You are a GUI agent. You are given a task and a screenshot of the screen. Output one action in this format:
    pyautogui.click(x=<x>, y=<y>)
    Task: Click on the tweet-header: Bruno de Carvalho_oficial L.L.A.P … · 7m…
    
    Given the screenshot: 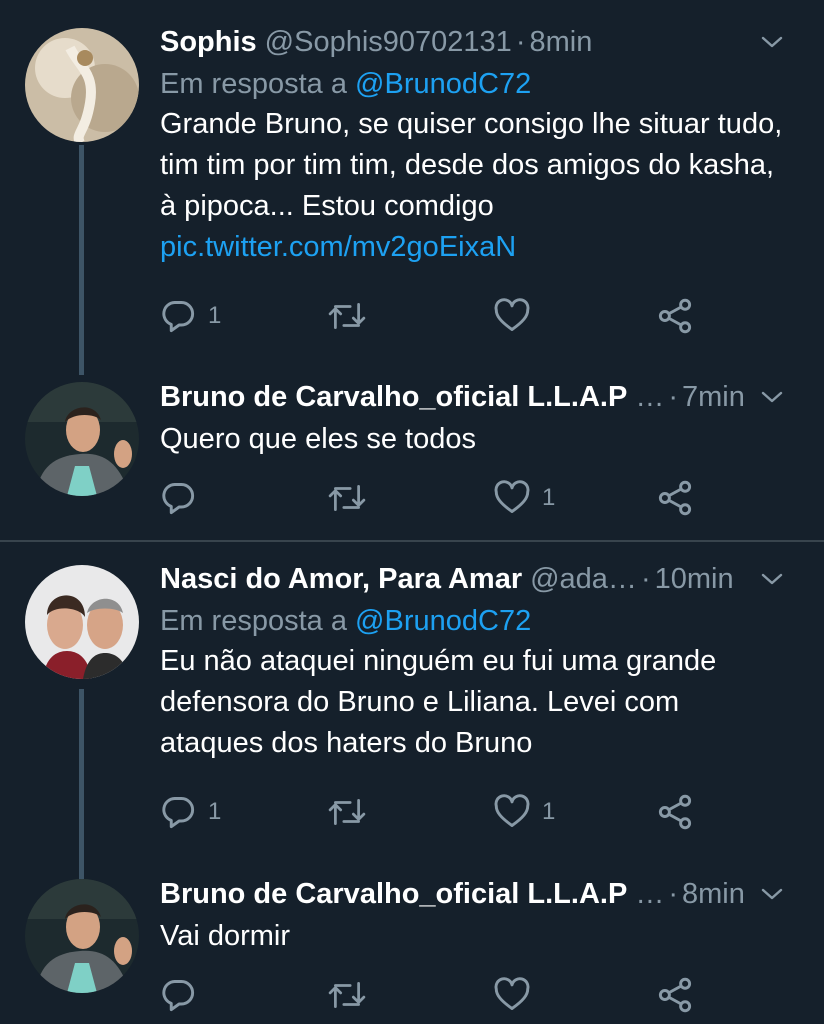 What is the action you would take?
    pyautogui.click(x=472, y=397)
    